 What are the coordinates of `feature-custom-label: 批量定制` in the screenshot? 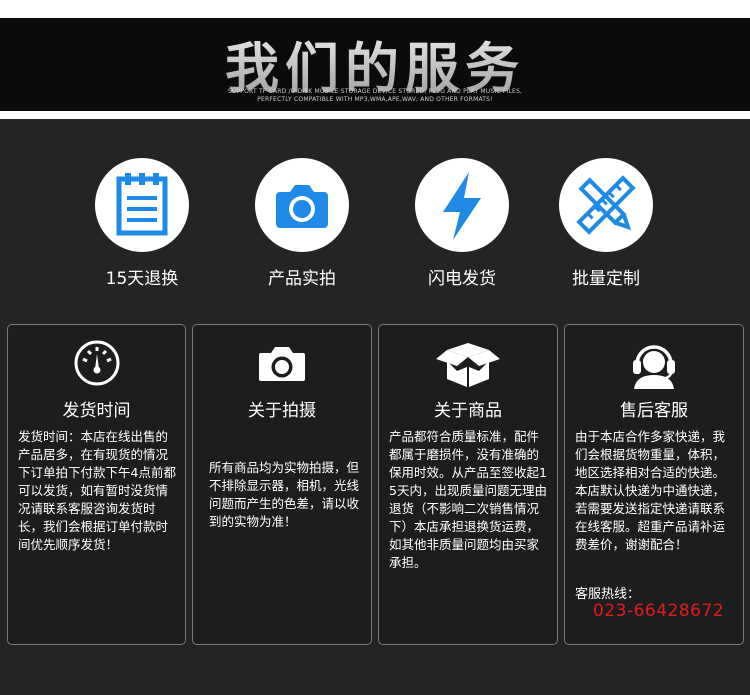 It's located at (606, 279).